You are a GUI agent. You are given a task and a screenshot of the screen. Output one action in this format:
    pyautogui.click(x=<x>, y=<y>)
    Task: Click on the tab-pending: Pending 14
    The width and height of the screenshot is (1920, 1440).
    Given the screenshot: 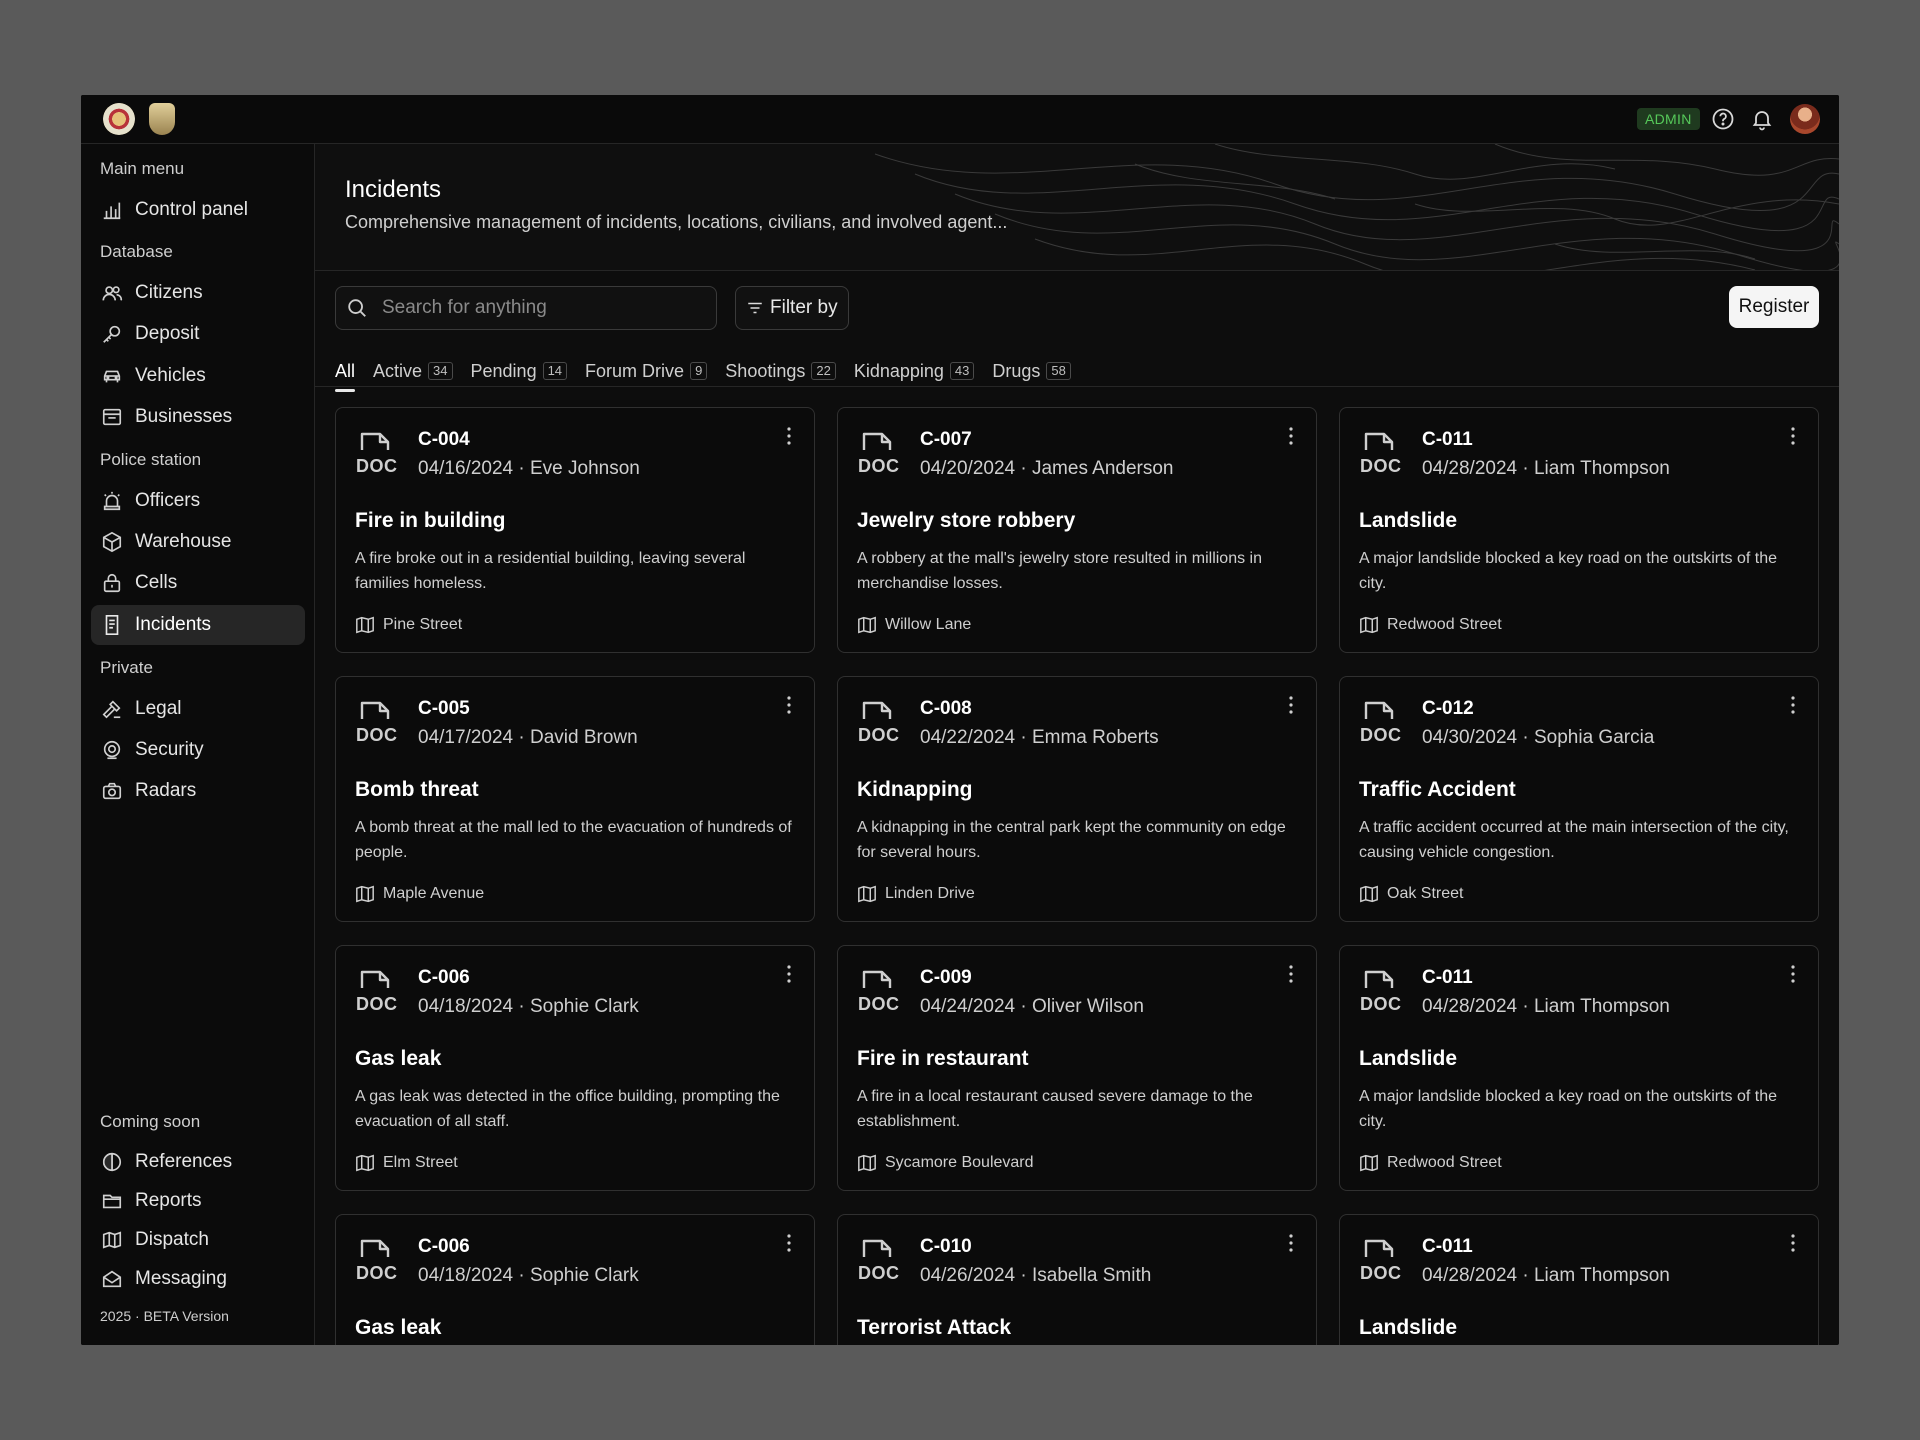 What is the action you would take?
    pyautogui.click(x=519, y=371)
    